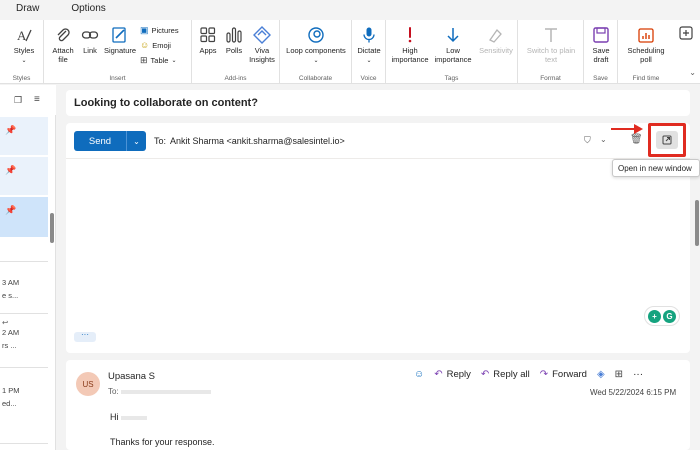 The image size is (700, 450). I want to click on compose-scrollbar, so click(697, 223).